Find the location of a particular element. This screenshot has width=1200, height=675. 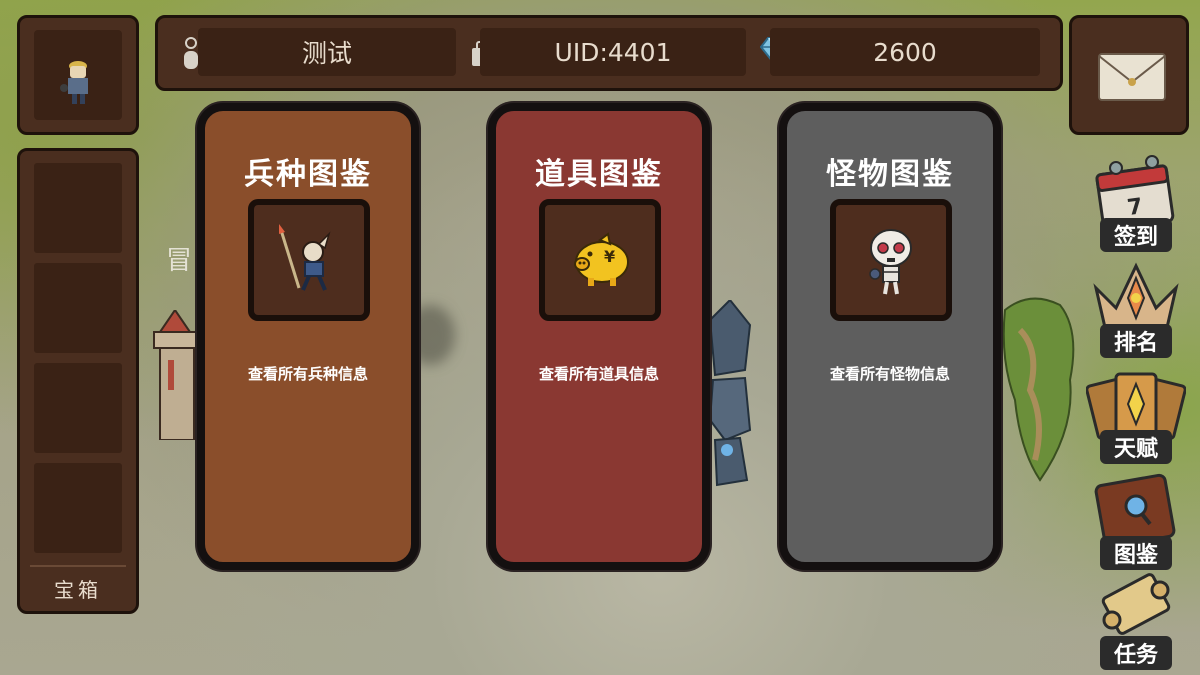

sidebar-item-label: 任务 is located at coordinates (1136, 653).